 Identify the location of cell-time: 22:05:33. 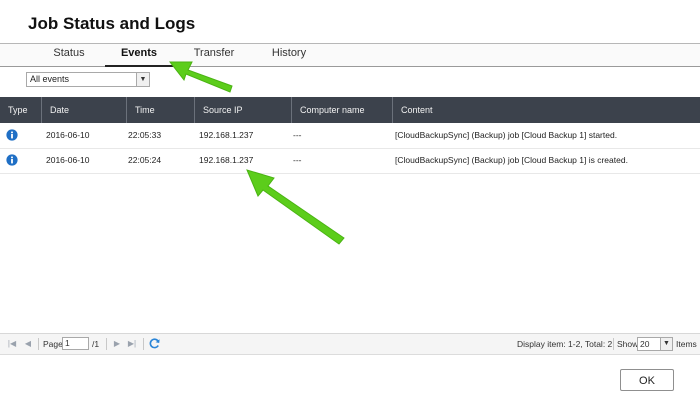
(145, 135).